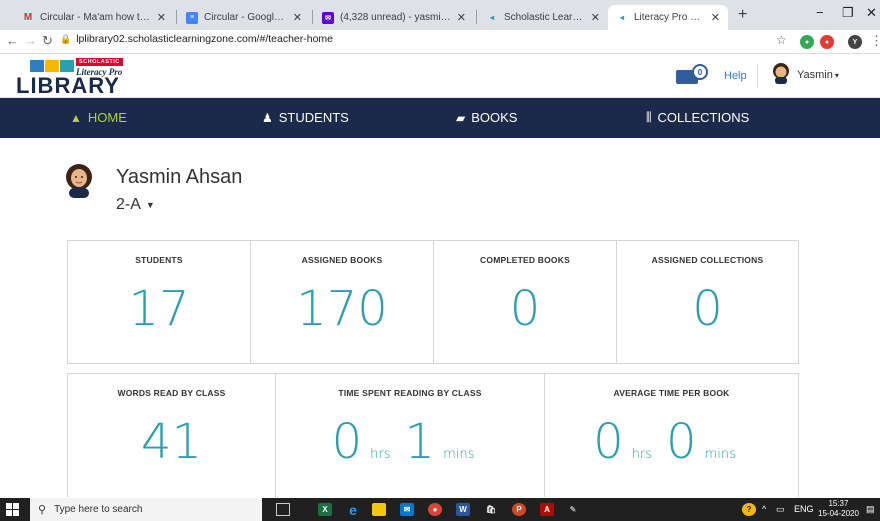 The image size is (880, 521). I want to click on stat-value: 41, so click(171, 442).